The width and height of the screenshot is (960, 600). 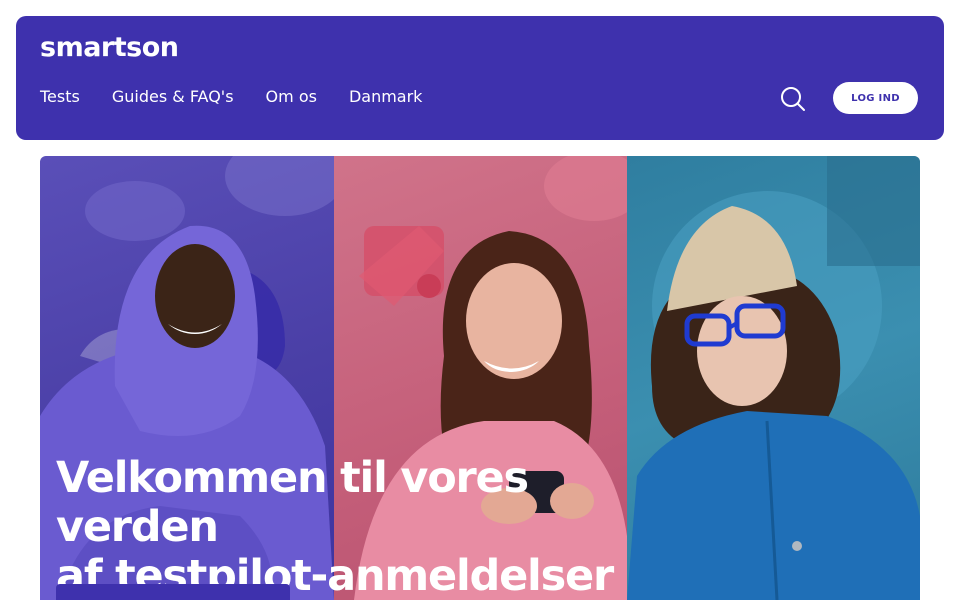 I want to click on hero-title-line-1: Velkommen til vores verden, so click(x=292, y=502).